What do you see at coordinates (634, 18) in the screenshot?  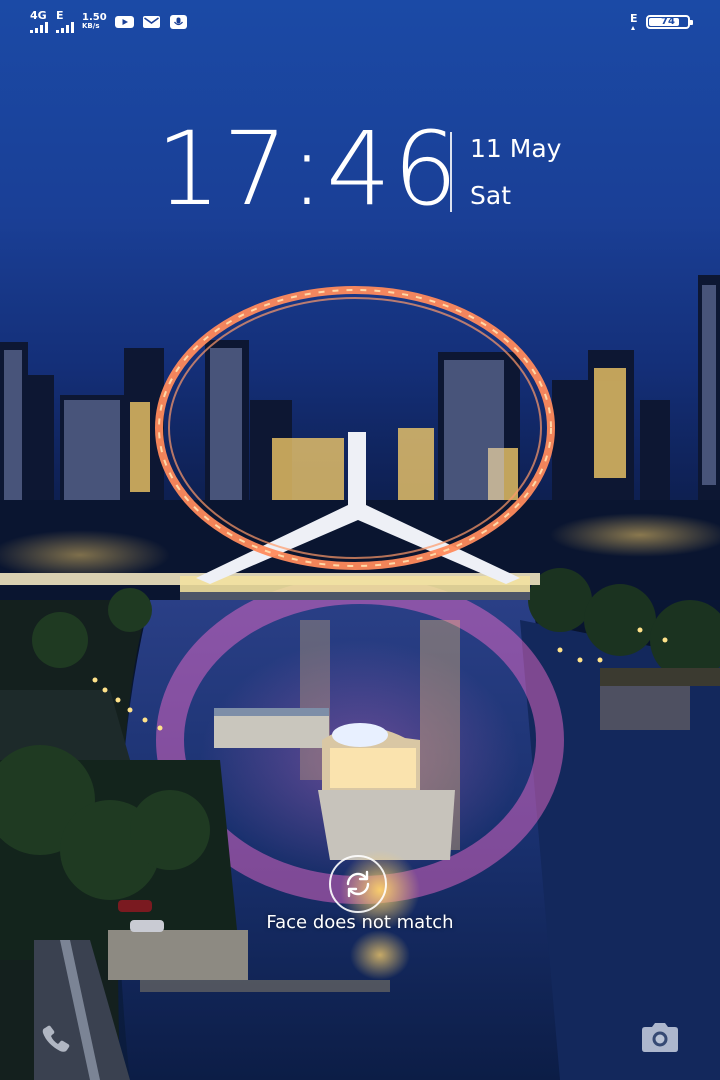 I see `data-activity-label: E` at bounding box center [634, 18].